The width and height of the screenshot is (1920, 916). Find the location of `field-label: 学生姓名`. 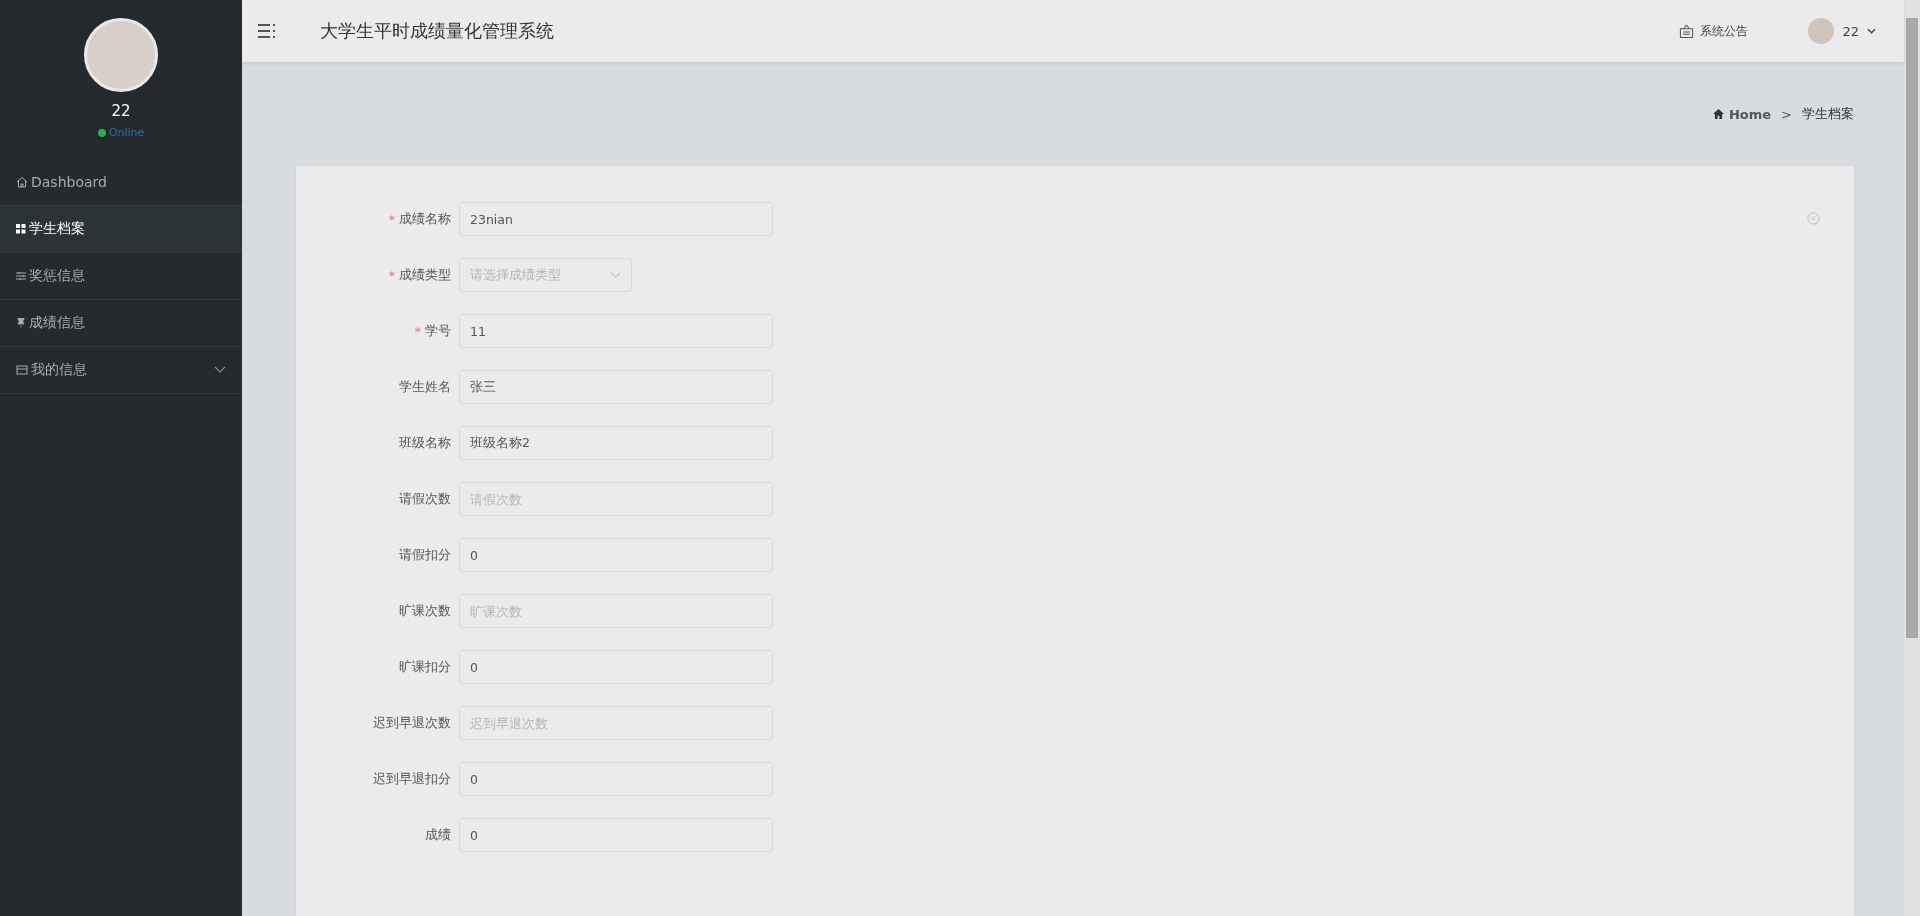

field-label: 学生姓名 is located at coordinates (425, 387).